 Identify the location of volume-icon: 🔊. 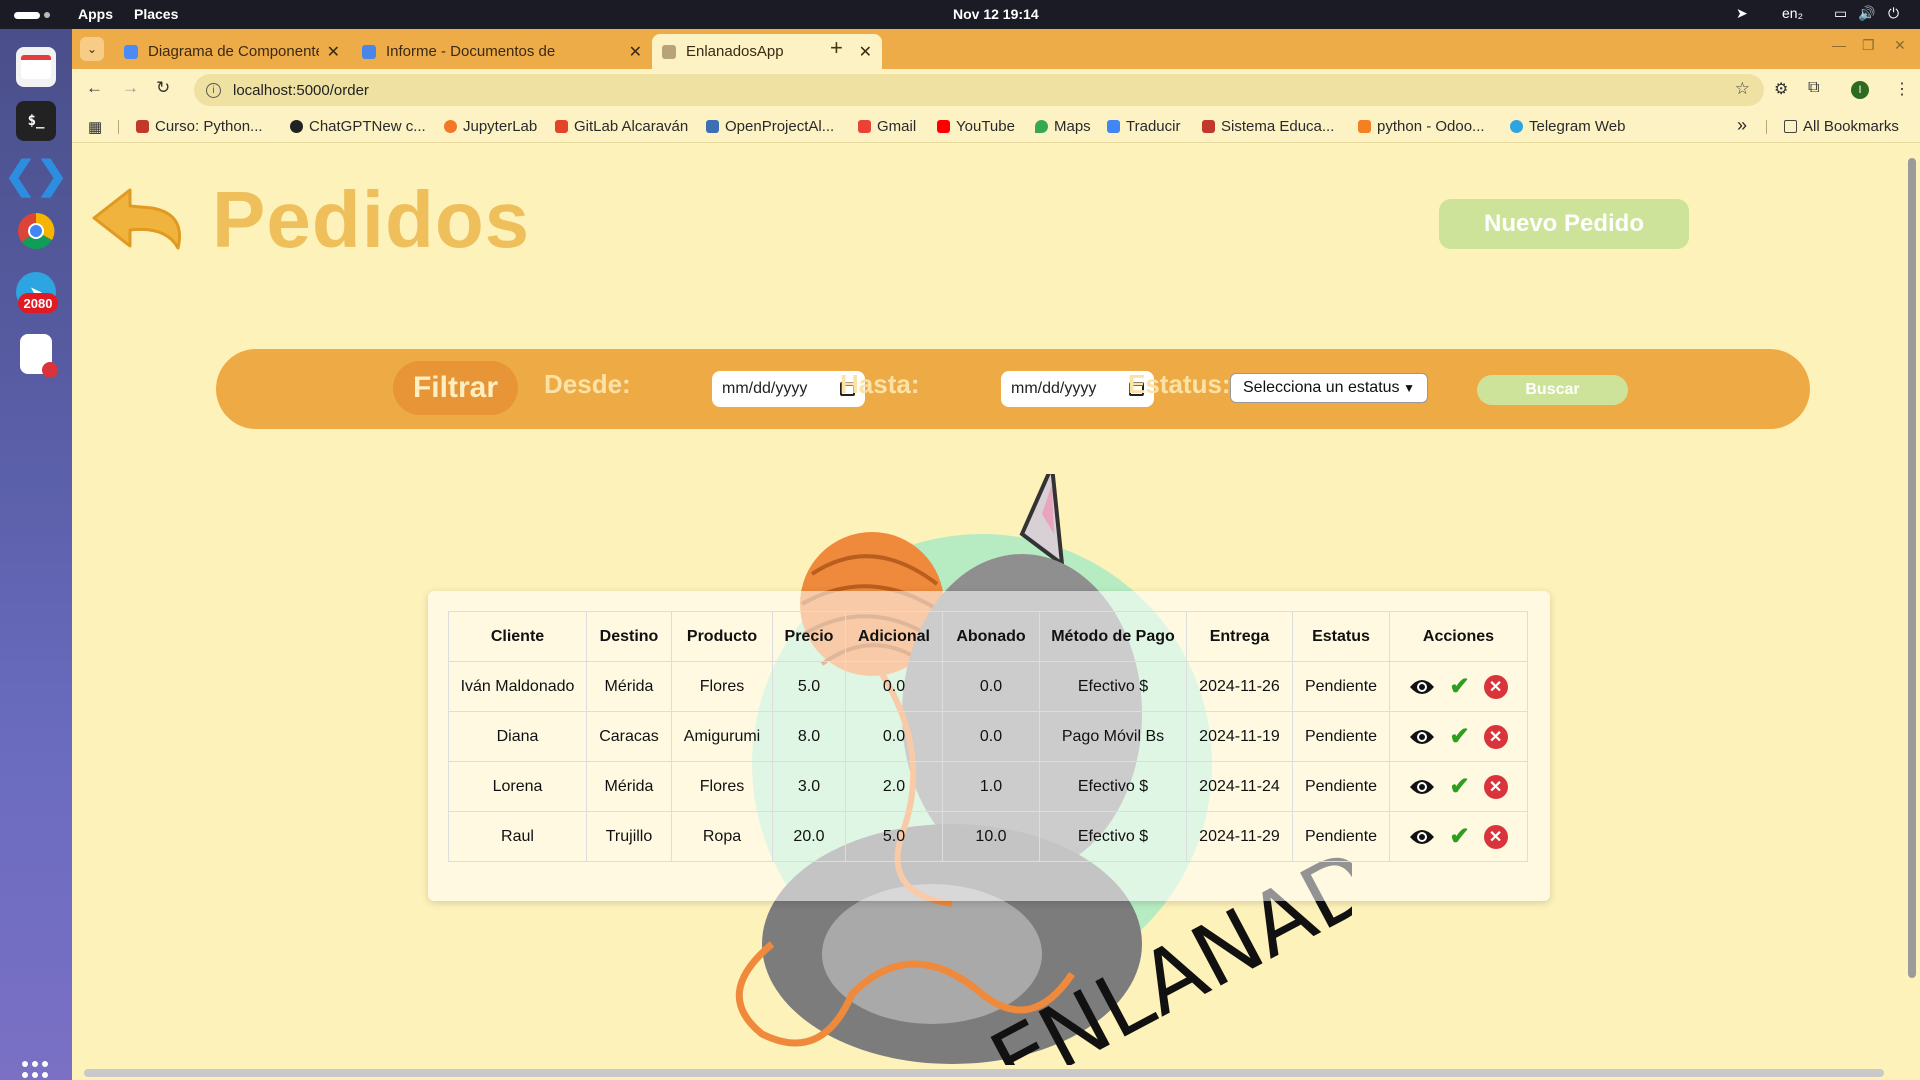
(1866, 13).